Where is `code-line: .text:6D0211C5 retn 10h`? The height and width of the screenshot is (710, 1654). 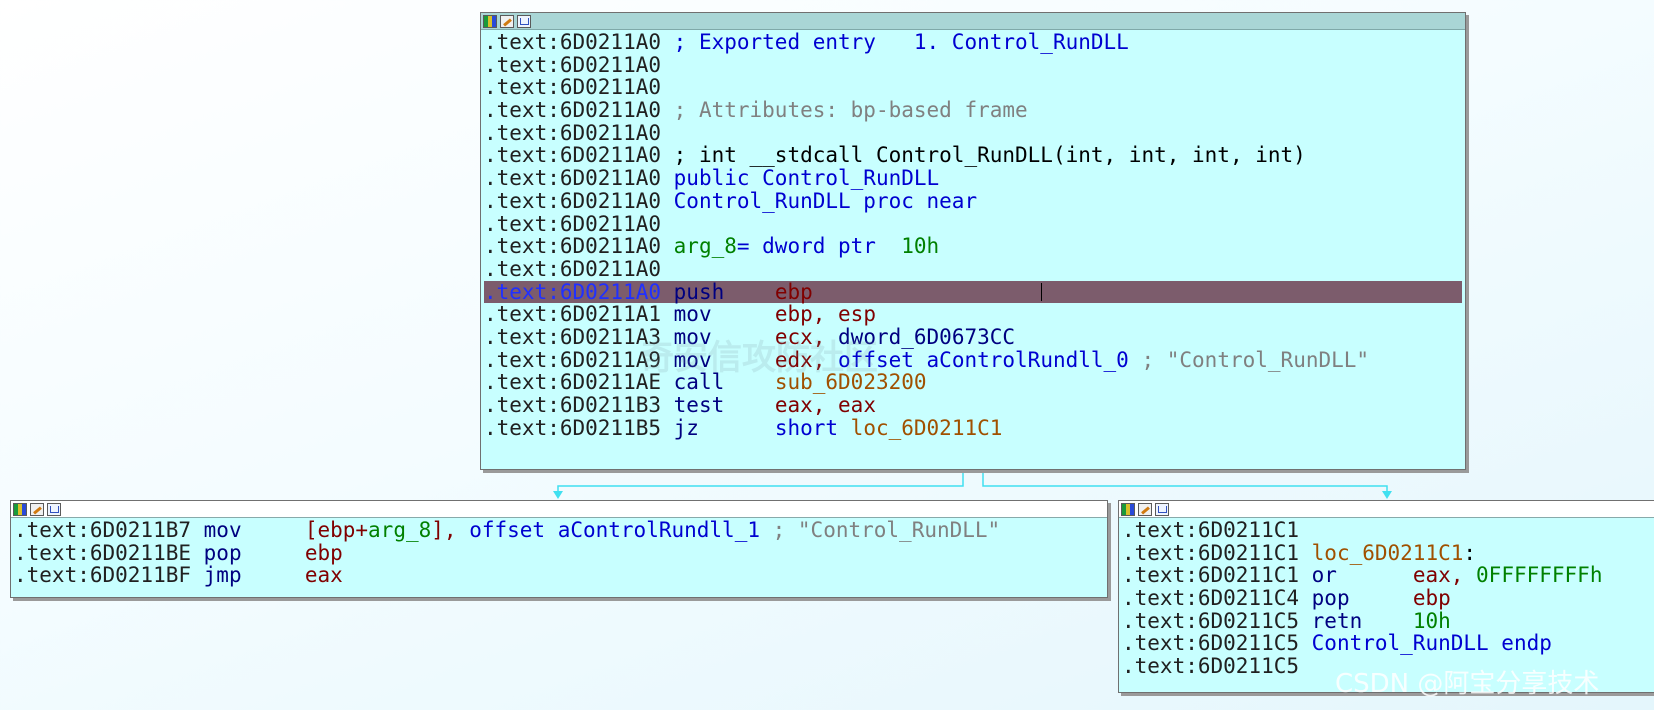
code-line: .text:6D0211C5 retn 10h is located at coordinates (1388, 621).